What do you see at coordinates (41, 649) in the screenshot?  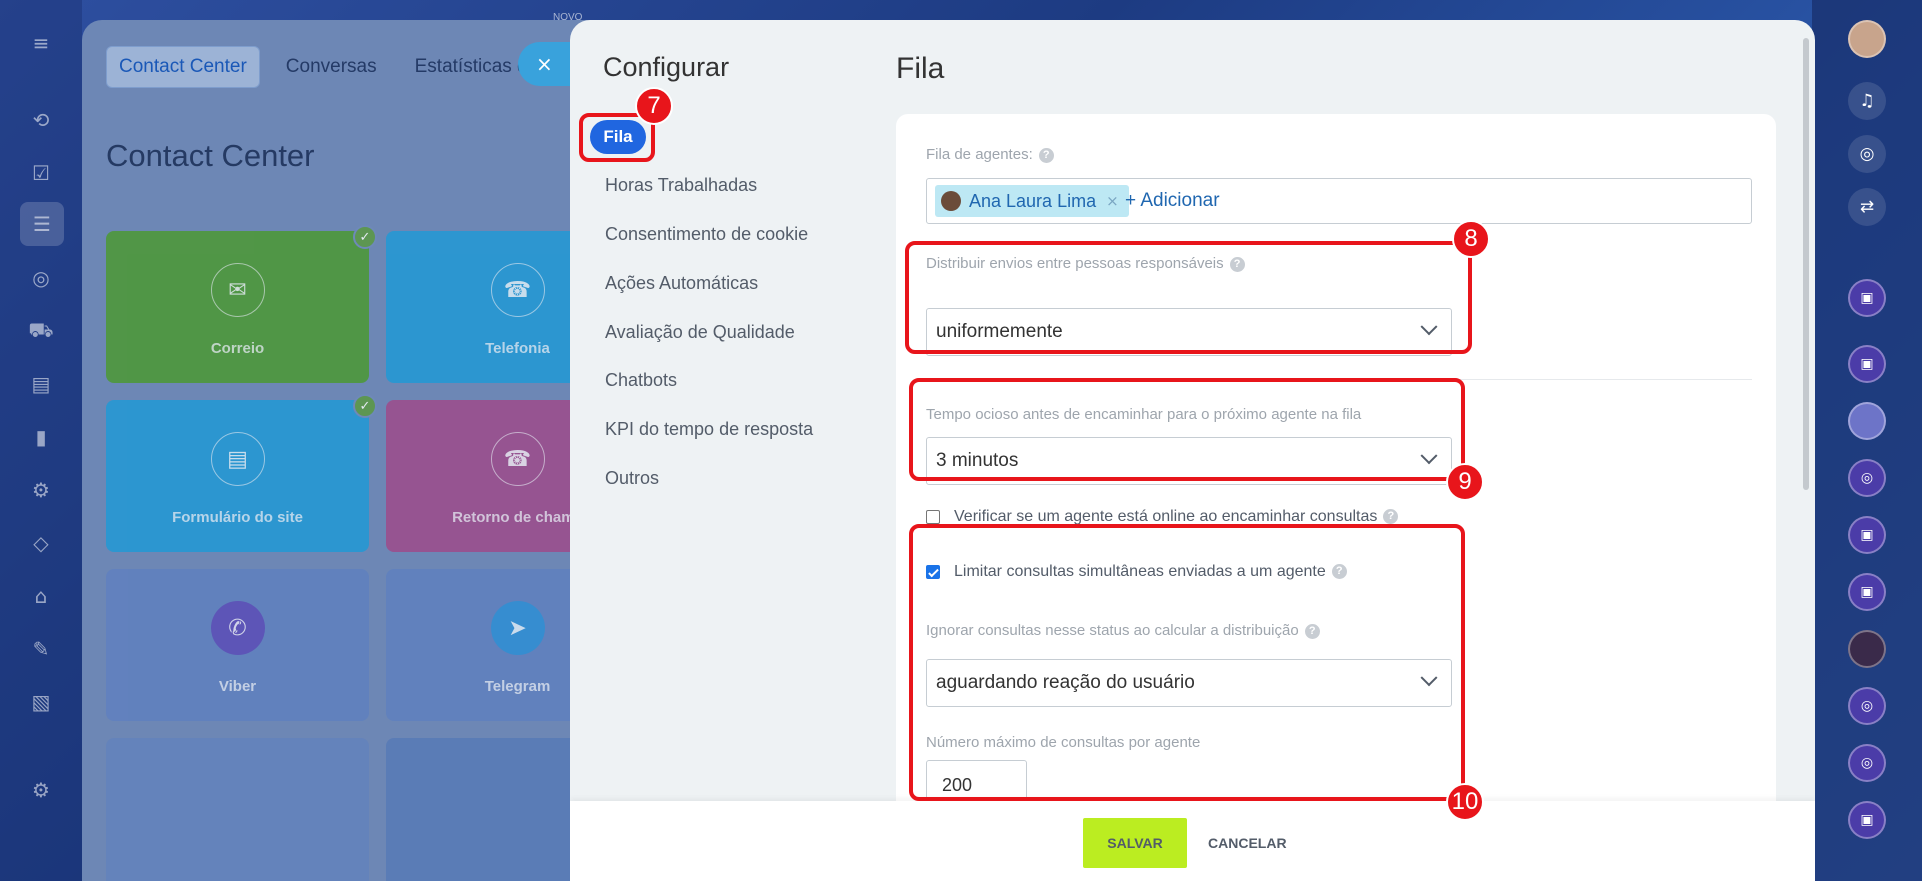 I see `sign-icon: ✎` at bounding box center [41, 649].